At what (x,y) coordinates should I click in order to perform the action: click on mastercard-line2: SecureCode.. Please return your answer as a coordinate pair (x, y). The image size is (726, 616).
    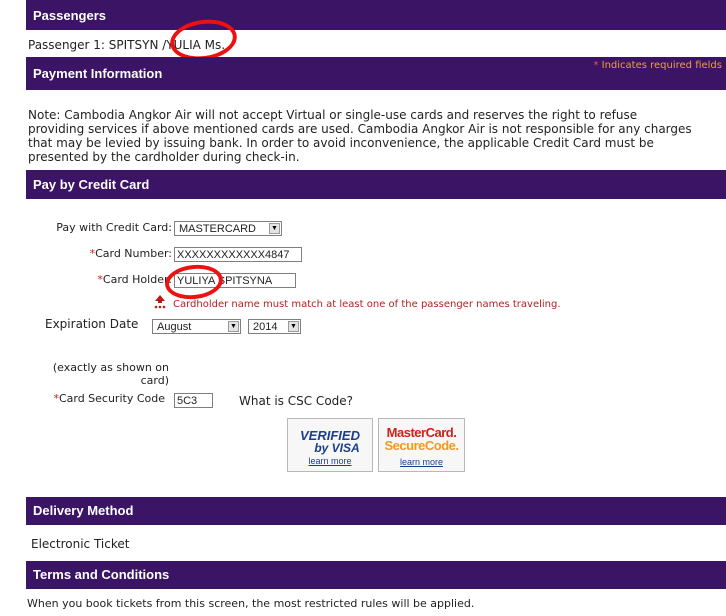
    Looking at the image, I should click on (421, 445).